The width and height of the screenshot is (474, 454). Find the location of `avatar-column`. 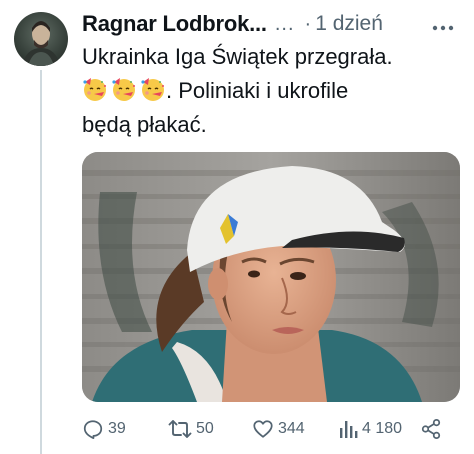

avatar-column is located at coordinates (41, 39).